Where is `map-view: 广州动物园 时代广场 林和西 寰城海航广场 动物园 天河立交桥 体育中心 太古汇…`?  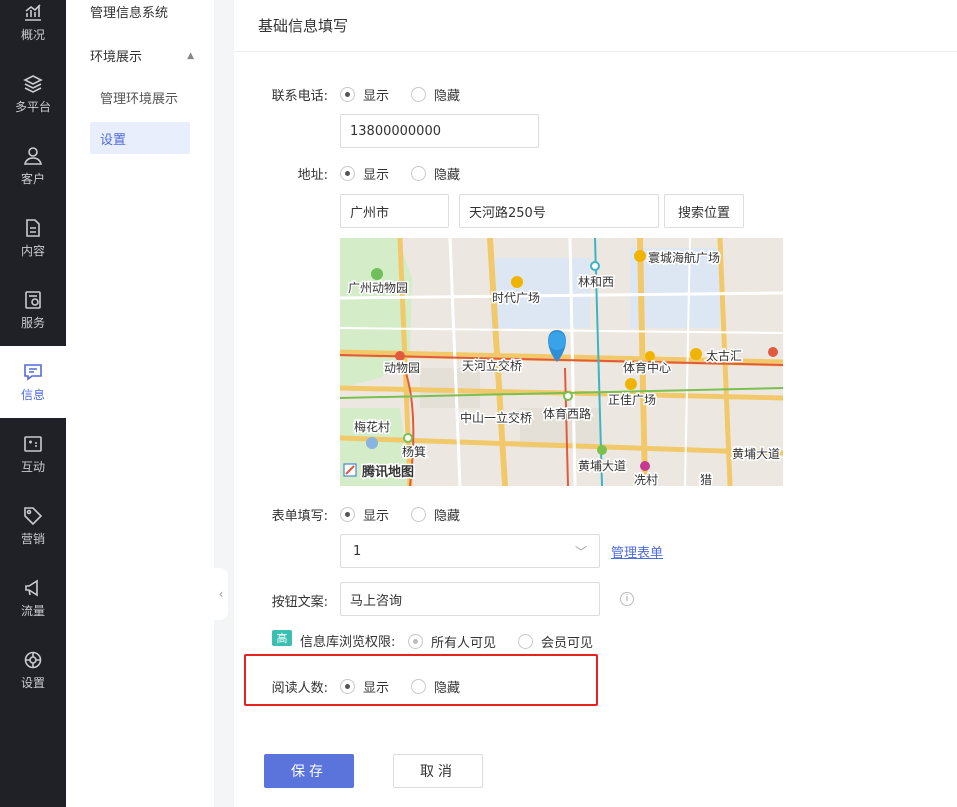 map-view: 广州动物园 时代广场 林和西 寰城海航广场 动物园 天河立交桥 体育中心 太古汇… is located at coordinates (561, 362).